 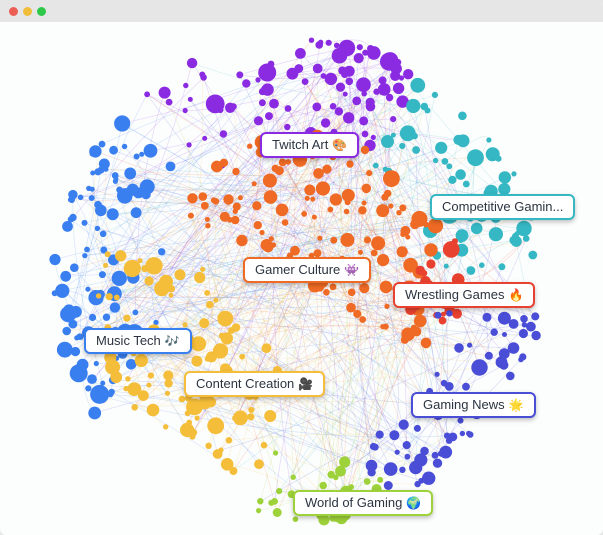 I want to click on maximize-window-button, so click(x=41, y=11).